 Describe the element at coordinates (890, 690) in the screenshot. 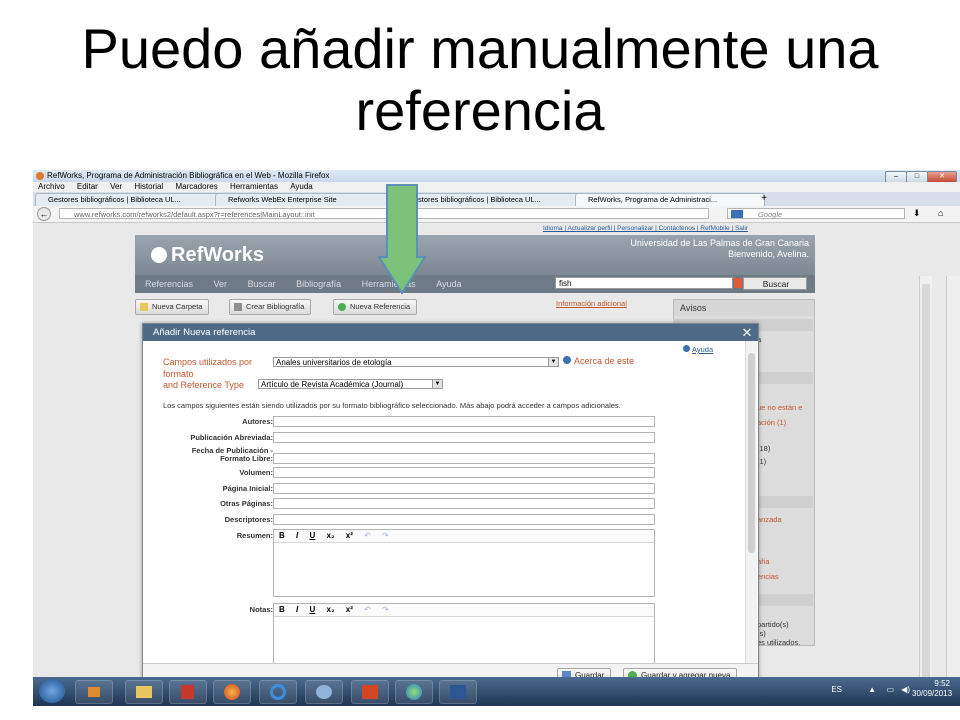

I see `network-tray-icon: ▭` at that location.